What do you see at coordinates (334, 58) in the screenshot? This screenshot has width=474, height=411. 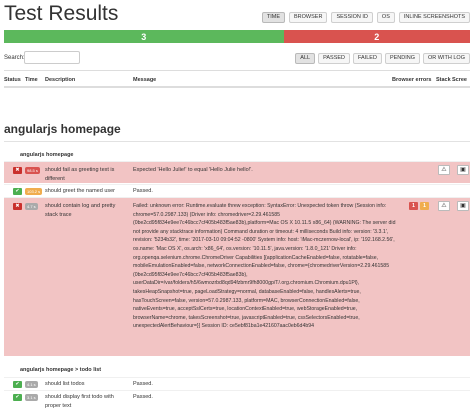 I see `filter-passed-button: PASSED` at bounding box center [334, 58].